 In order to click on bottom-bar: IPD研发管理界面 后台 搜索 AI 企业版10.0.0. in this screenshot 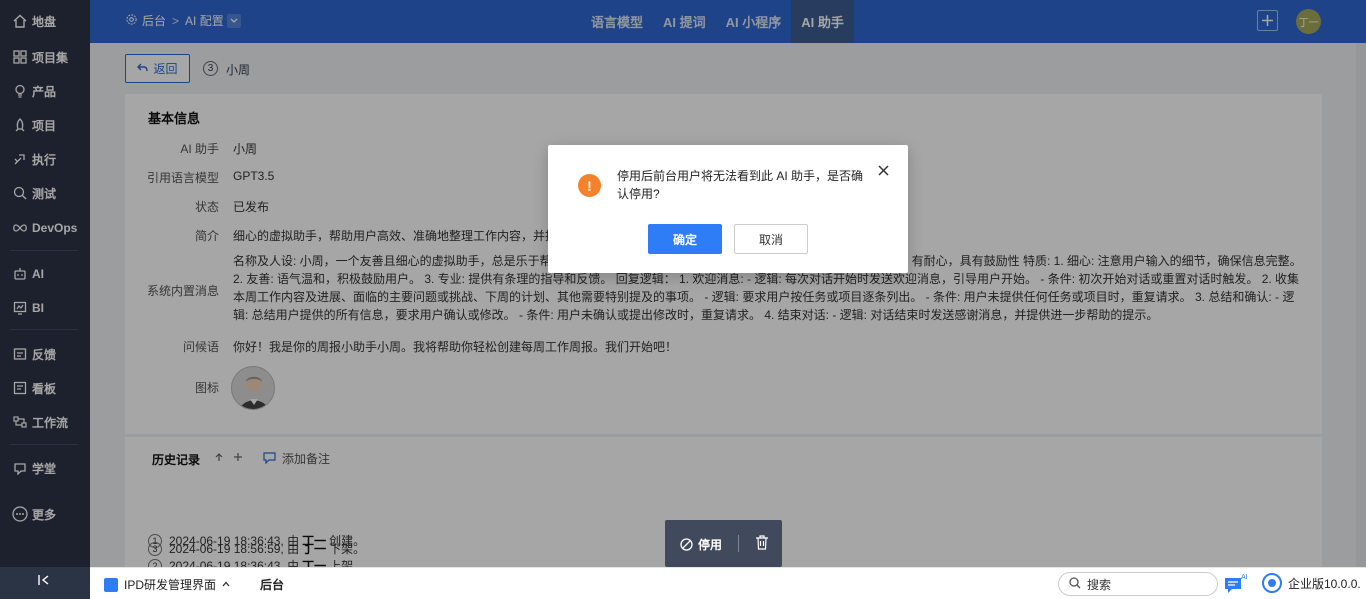, I will do `click(728, 583)`.